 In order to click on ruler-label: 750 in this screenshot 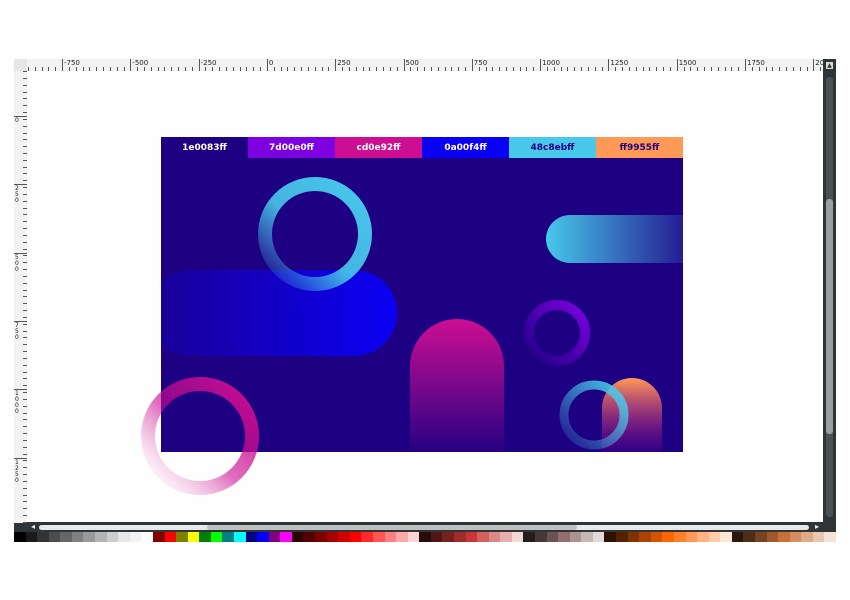, I will do `click(480, 63)`.